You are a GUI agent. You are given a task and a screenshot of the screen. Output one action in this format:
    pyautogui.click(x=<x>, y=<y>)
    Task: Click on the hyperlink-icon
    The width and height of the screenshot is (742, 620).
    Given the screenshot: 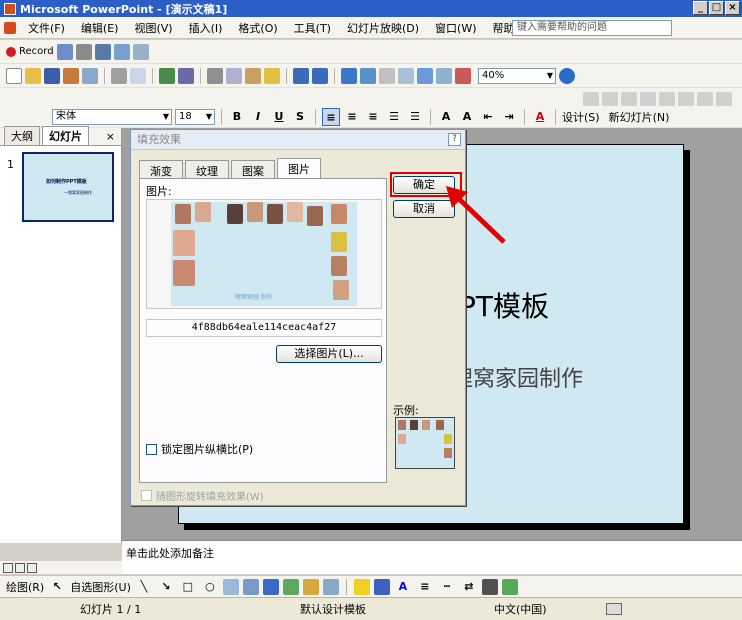 What is the action you would take?
    pyautogui.click(x=425, y=75)
    